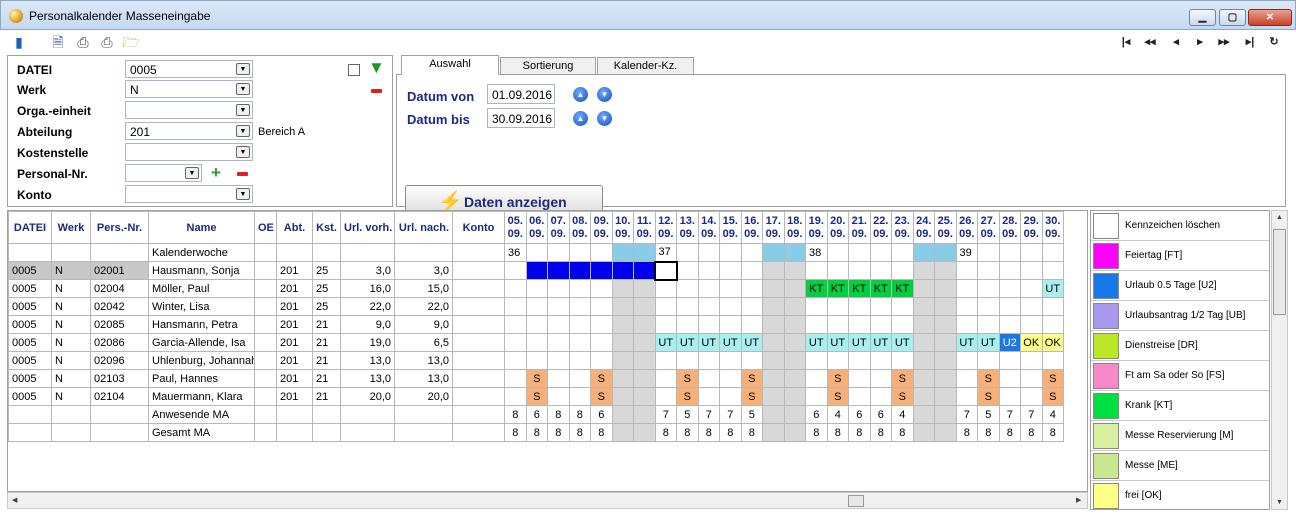 The width and height of the screenshot is (1296, 518). Describe the element at coordinates (1031, 342) in the screenshot. I see `day-cell: OK` at that location.